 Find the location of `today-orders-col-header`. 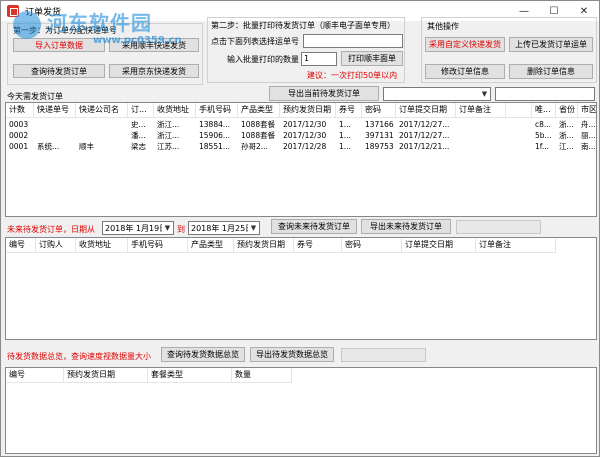

today-orders-col-header is located at coordinates (519, 110).